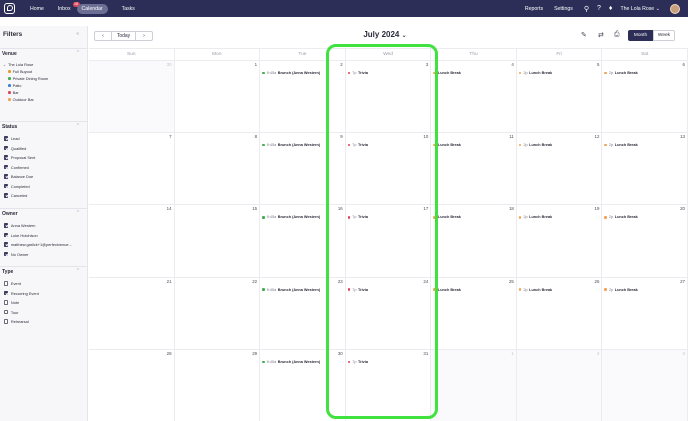 Image resolution: width=688 pixels, height=421 pixels. What do you see at coordinates (559, 168) in the screenshot?
I see `day-cell: 12 2p Lunch Break` at bounding box center [559, 168].